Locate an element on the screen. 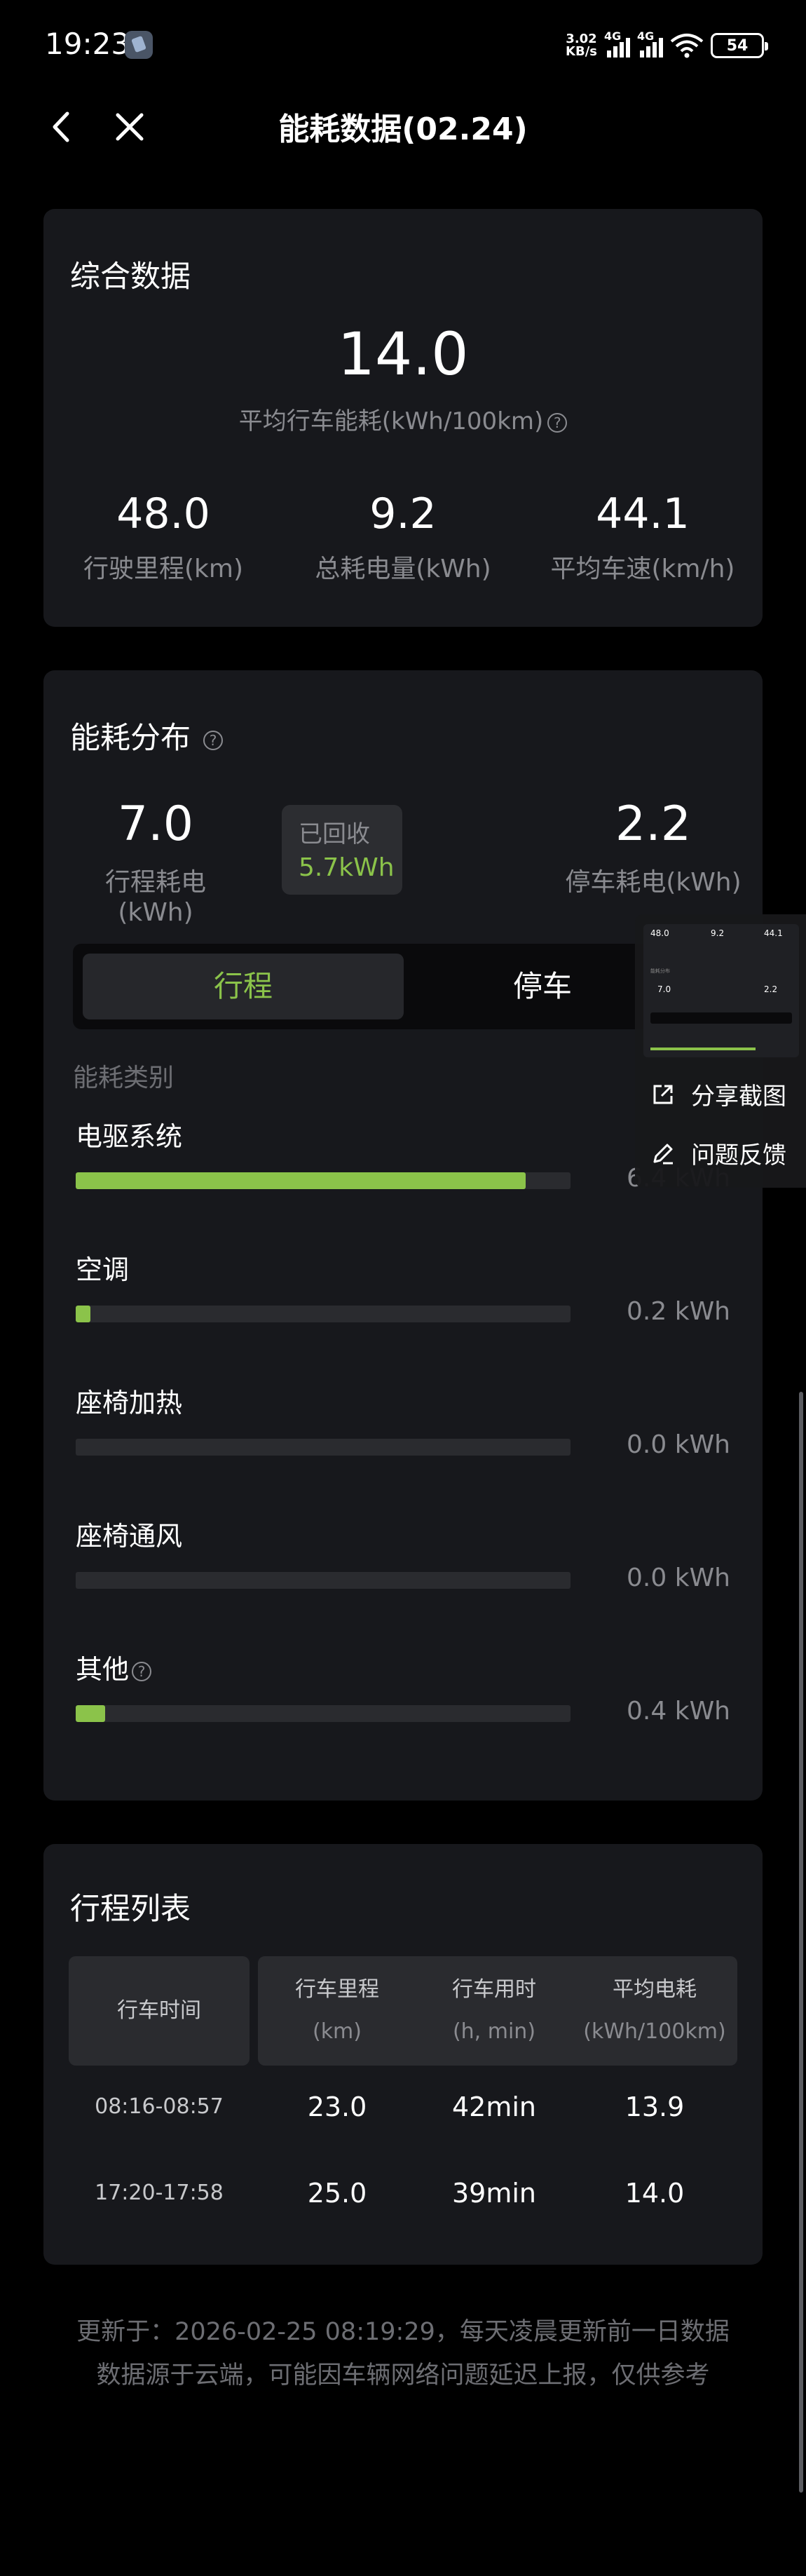 Image resolution: width=806 pixels, height=2576 pixels. driving-consumption: 7.0 行程耗电(kWh) is located at coordinates (155, 862).